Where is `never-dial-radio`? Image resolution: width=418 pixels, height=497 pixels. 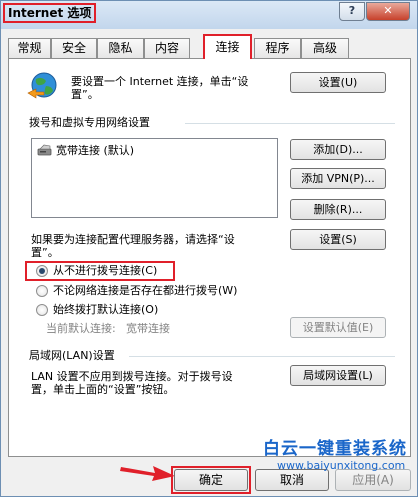
never-dial-radio is located at coordinates (42, 271).